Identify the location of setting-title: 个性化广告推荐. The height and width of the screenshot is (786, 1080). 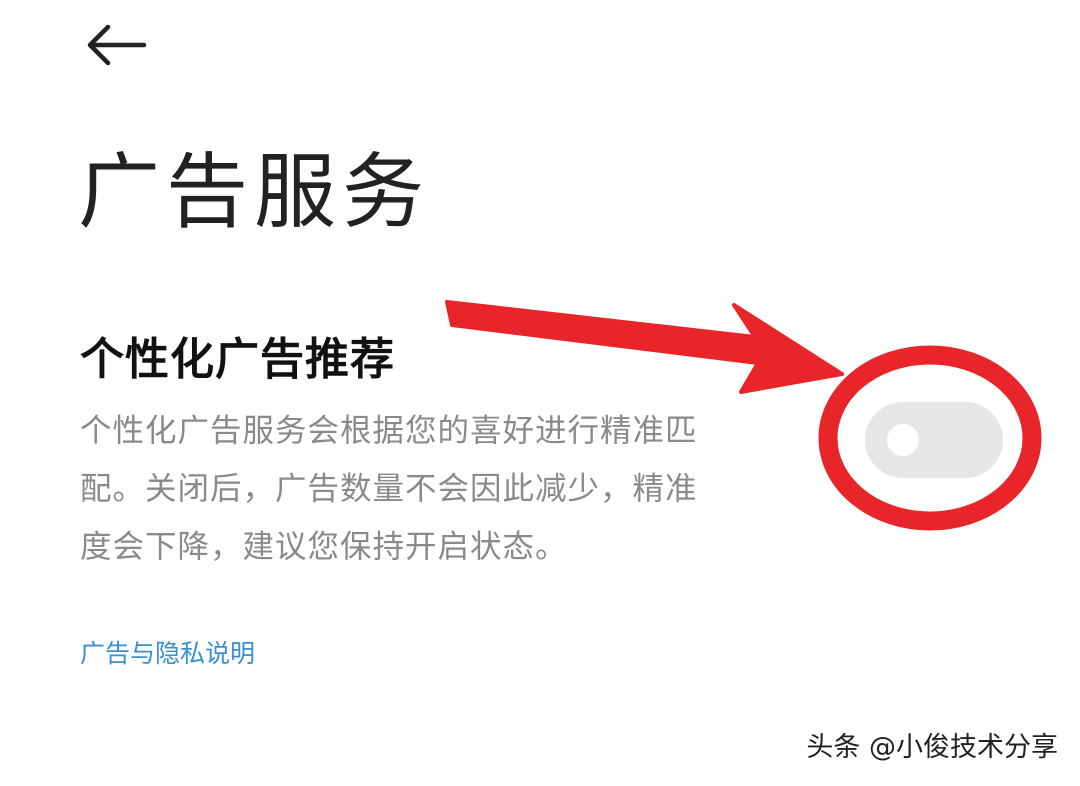
(237, 359).